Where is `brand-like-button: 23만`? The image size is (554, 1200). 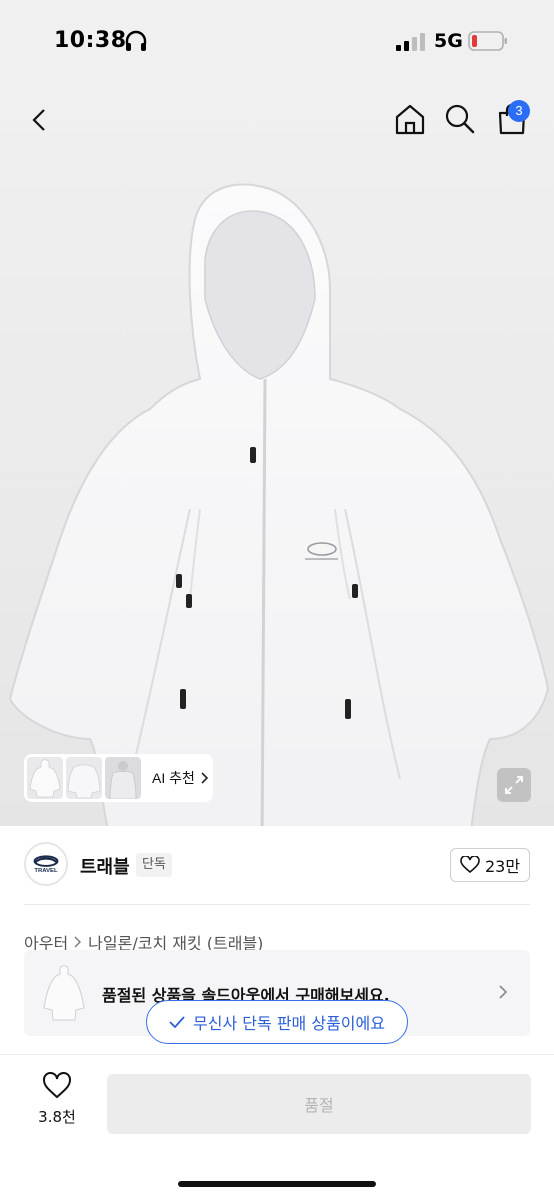
brand-like-button: 23만 is located at coordinates (490, 865).